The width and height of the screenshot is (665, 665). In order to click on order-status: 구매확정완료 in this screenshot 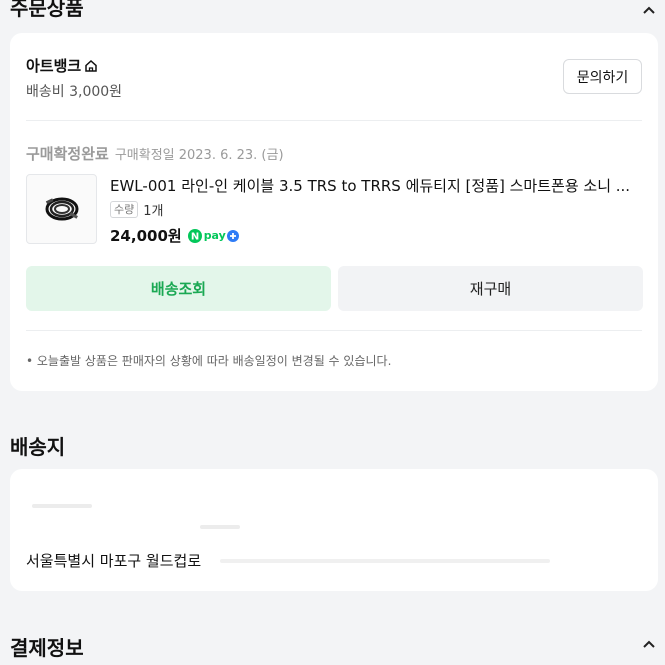, I will do `click(67, 154)`.